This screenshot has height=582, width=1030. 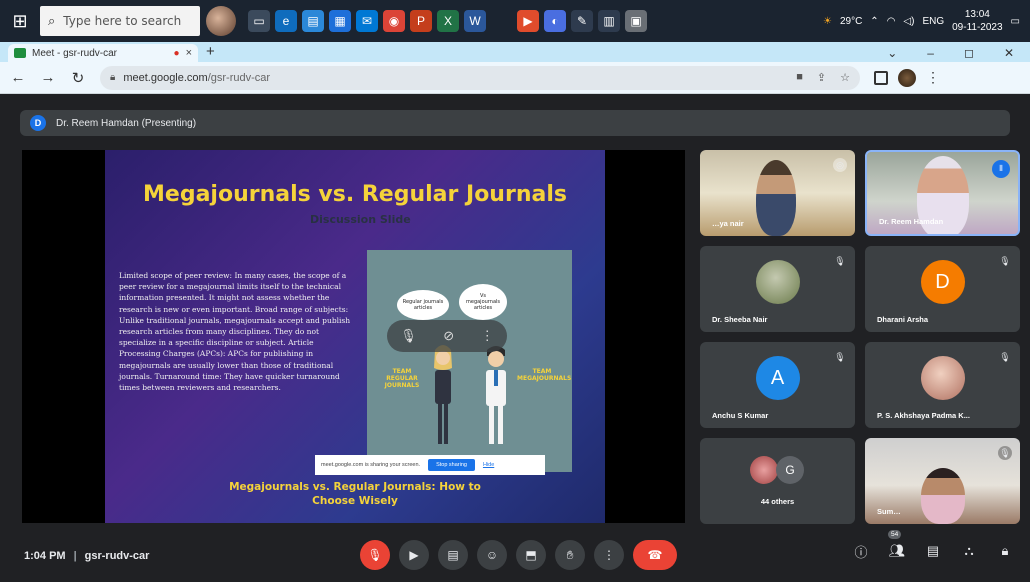 What do you see at coordinates (18, 77) in the screenshot?
I see `back-icon: ←` at bounding box center [18, 77].